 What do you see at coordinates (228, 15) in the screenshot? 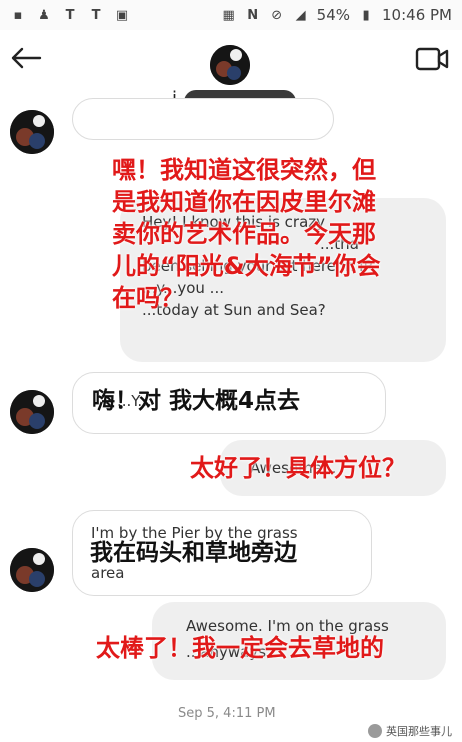
I see `nfc-icon: ▦` at bounding box center [228, 15].